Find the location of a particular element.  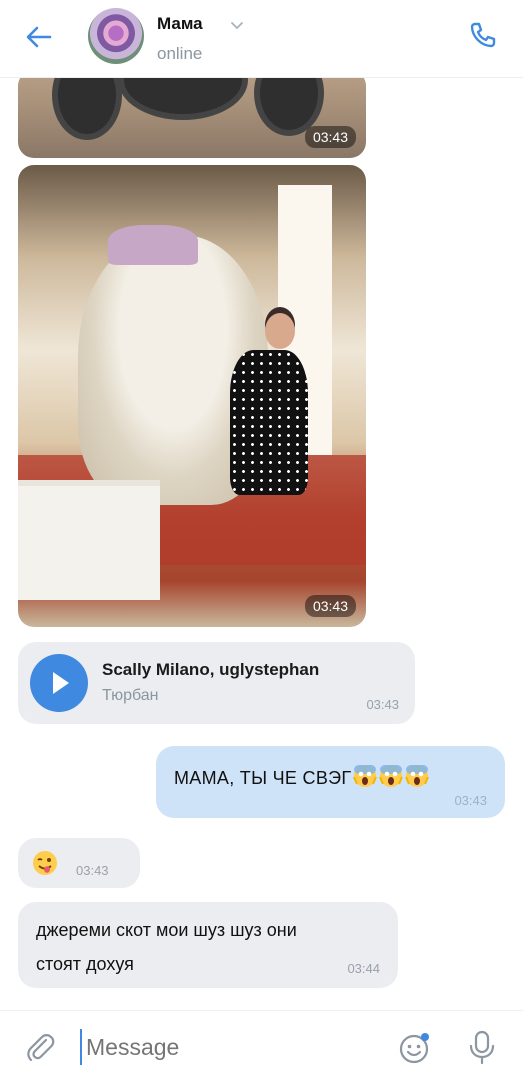

back-button is located at coordinates (39, 37).